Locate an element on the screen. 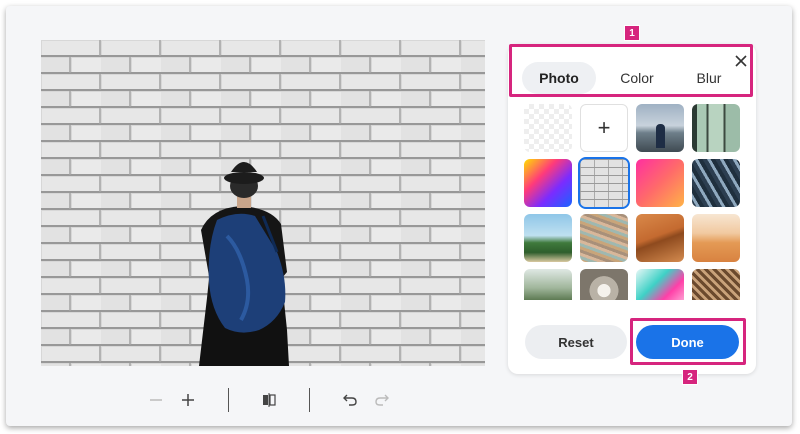 Image resolution: width=800 pixels, height=434 pixels. tile-pink-gradient is located at coordinates (660, 183).